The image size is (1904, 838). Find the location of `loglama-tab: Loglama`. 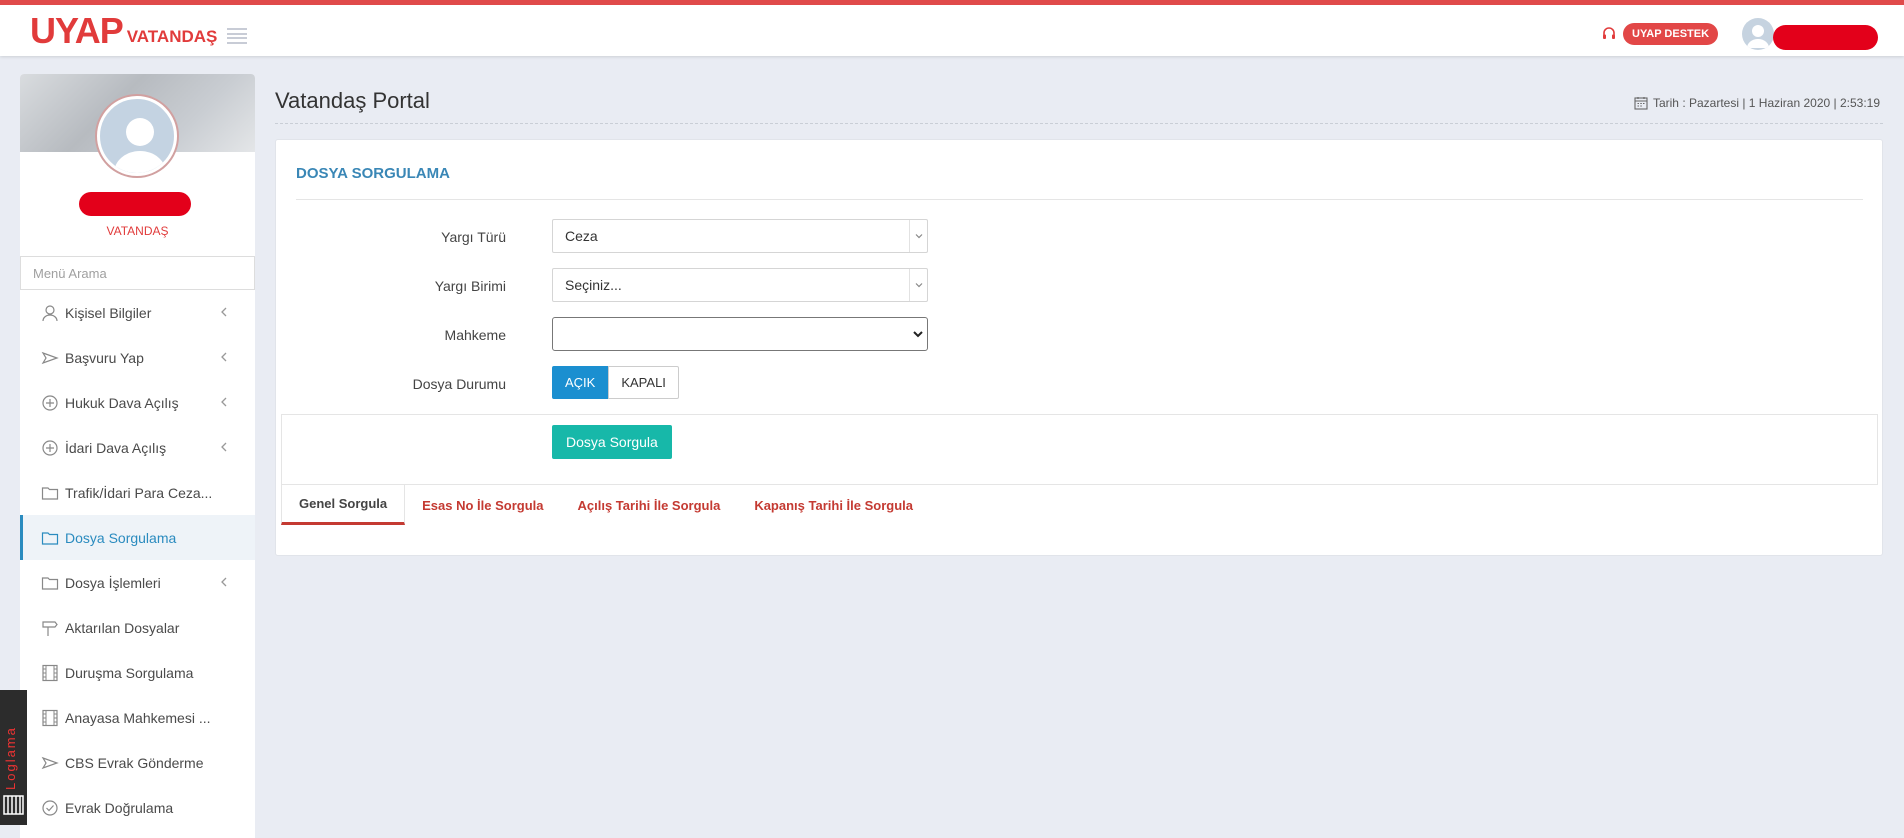

loglama-tab: Loglama is located at coordinates (13, 757).